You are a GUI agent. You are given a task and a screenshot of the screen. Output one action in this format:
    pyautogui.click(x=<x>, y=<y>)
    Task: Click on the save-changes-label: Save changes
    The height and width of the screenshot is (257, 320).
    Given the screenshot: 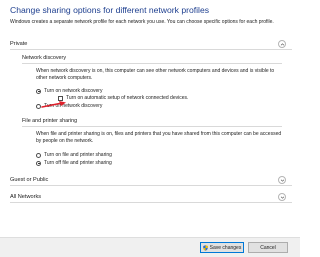 What is the action you would take?
    pyautogui.click(x=225, y=247)
    